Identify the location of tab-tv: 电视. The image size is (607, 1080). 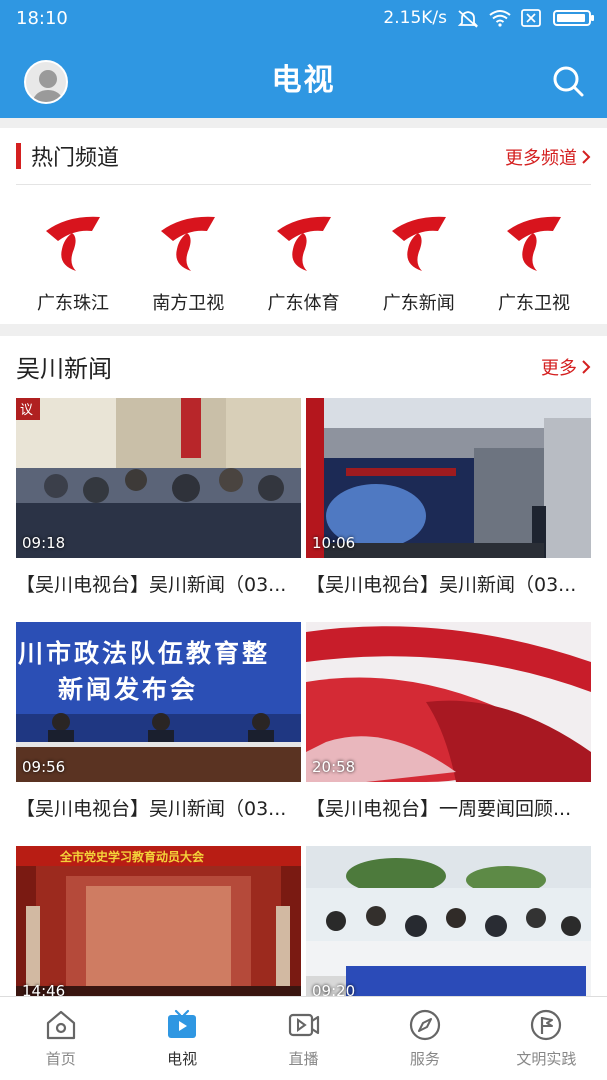
(181, 1038).